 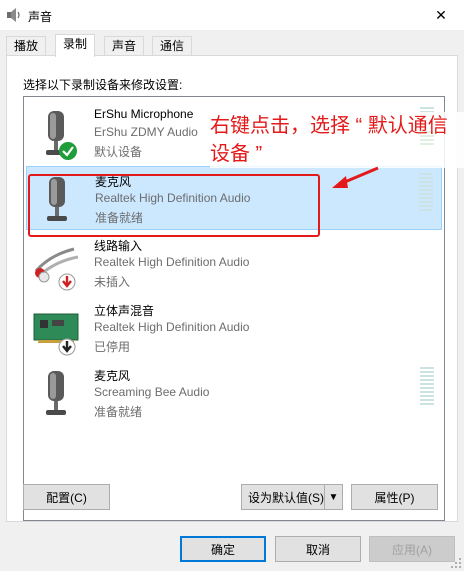 I want to click on device-name: 麦克风, so click(x=112, y=376).